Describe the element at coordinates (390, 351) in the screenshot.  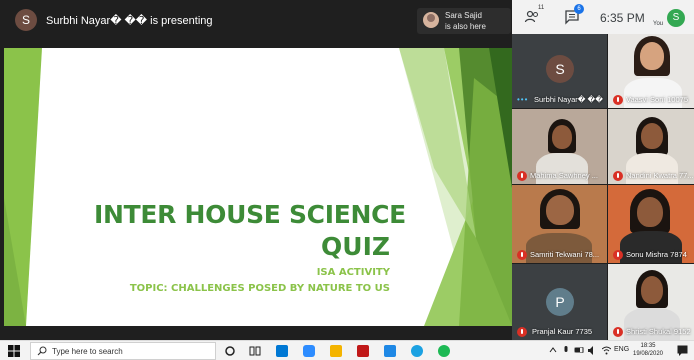
I see `docs-icon` at that location.